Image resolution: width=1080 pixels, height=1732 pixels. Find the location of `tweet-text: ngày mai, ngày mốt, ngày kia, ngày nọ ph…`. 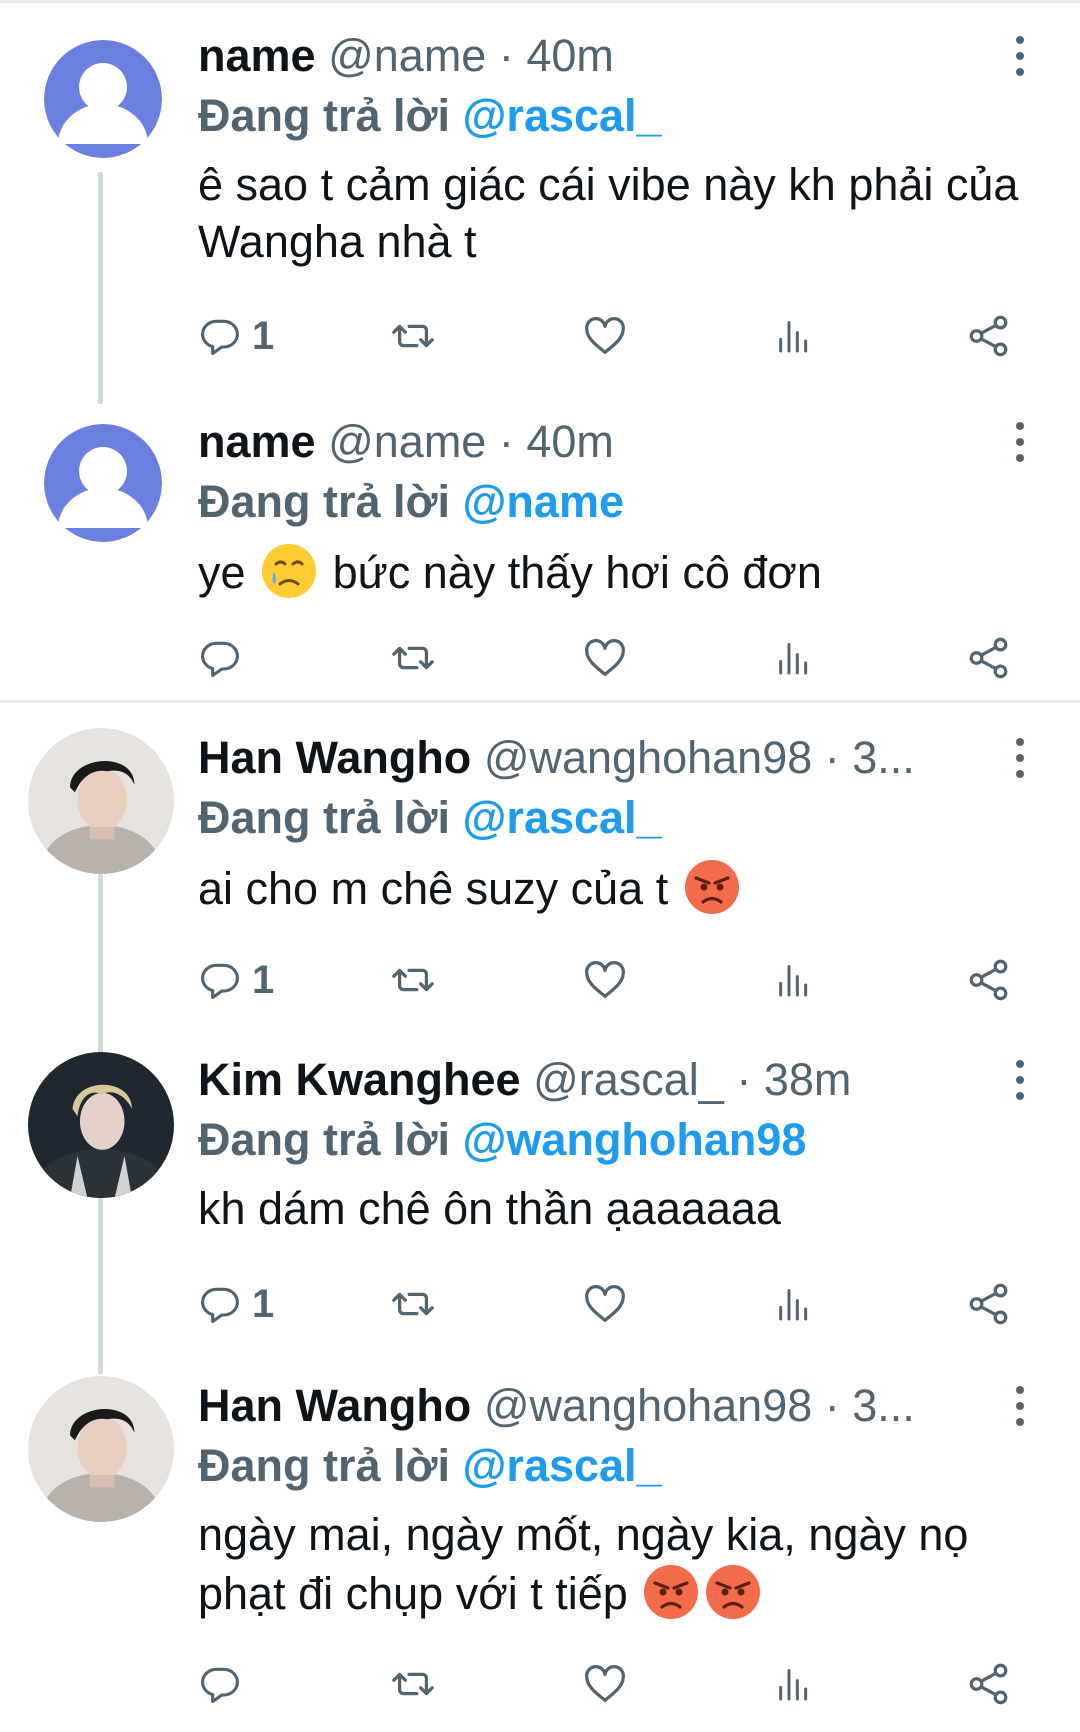

tweet-text: ngày mai, ngày mốt, ngày kia, ngày nọ ph… is located at coordinates (619, 1564).